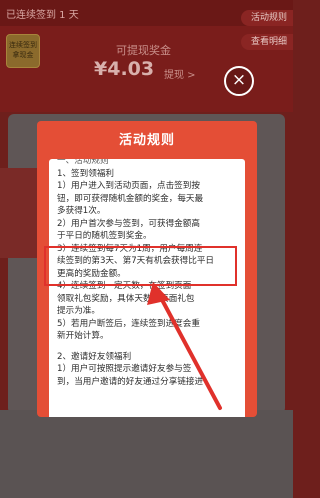 This screenshot has width=320, height=498. Describe the element at coordinates (83, 336) in the screenshot. I see `rule-line: 新开始计算。` at that location.